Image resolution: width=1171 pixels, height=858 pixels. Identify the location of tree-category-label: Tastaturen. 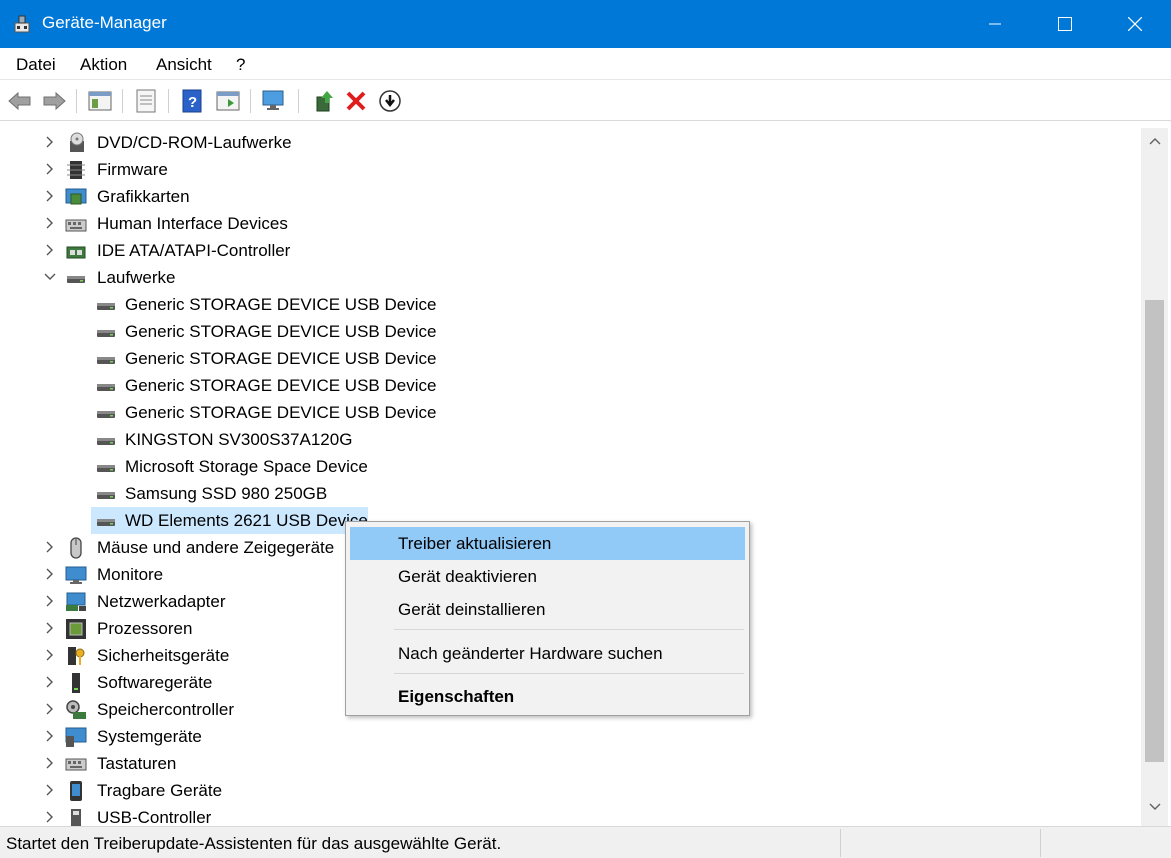
(137, 763).